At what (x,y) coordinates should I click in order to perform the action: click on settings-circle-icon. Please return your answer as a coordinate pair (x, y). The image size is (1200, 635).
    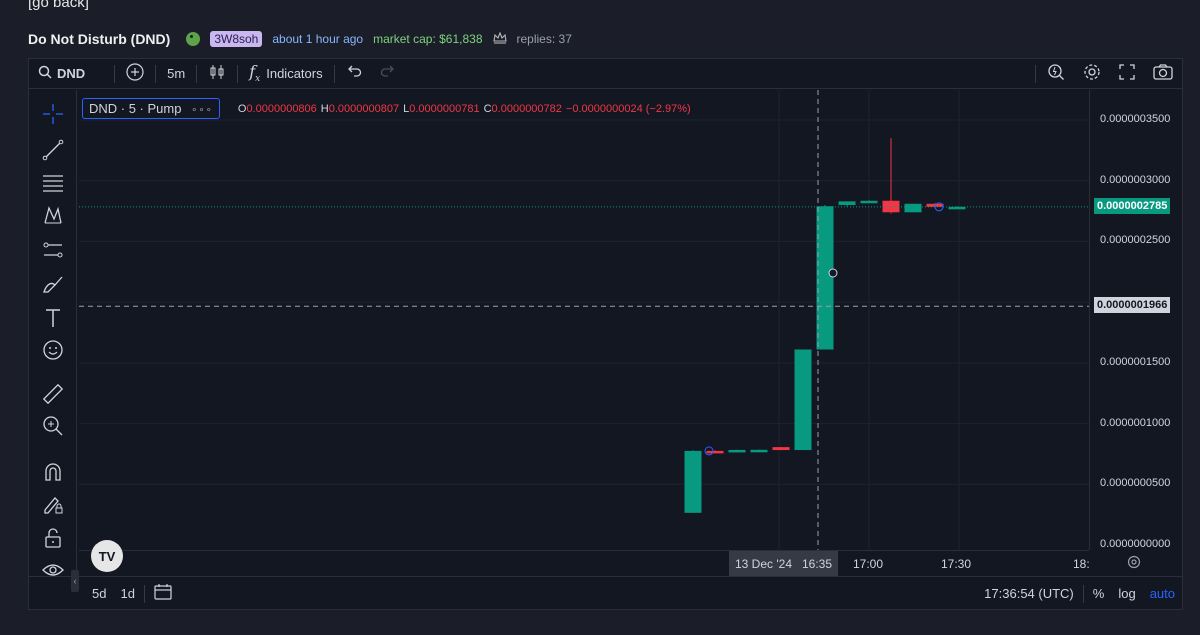
    Looking at the image, I should click on (1134, 564).